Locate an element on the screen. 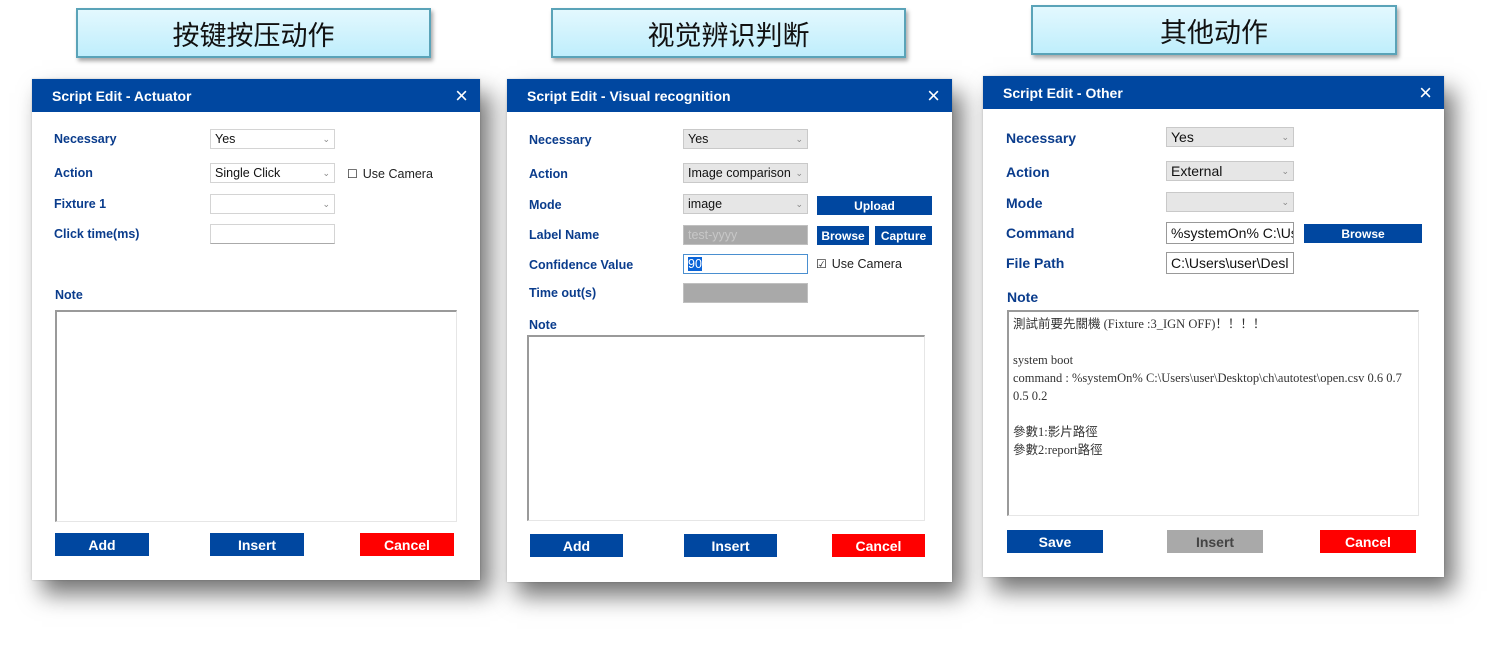  confidence-input: 90 is located at coordinates (745, 264).